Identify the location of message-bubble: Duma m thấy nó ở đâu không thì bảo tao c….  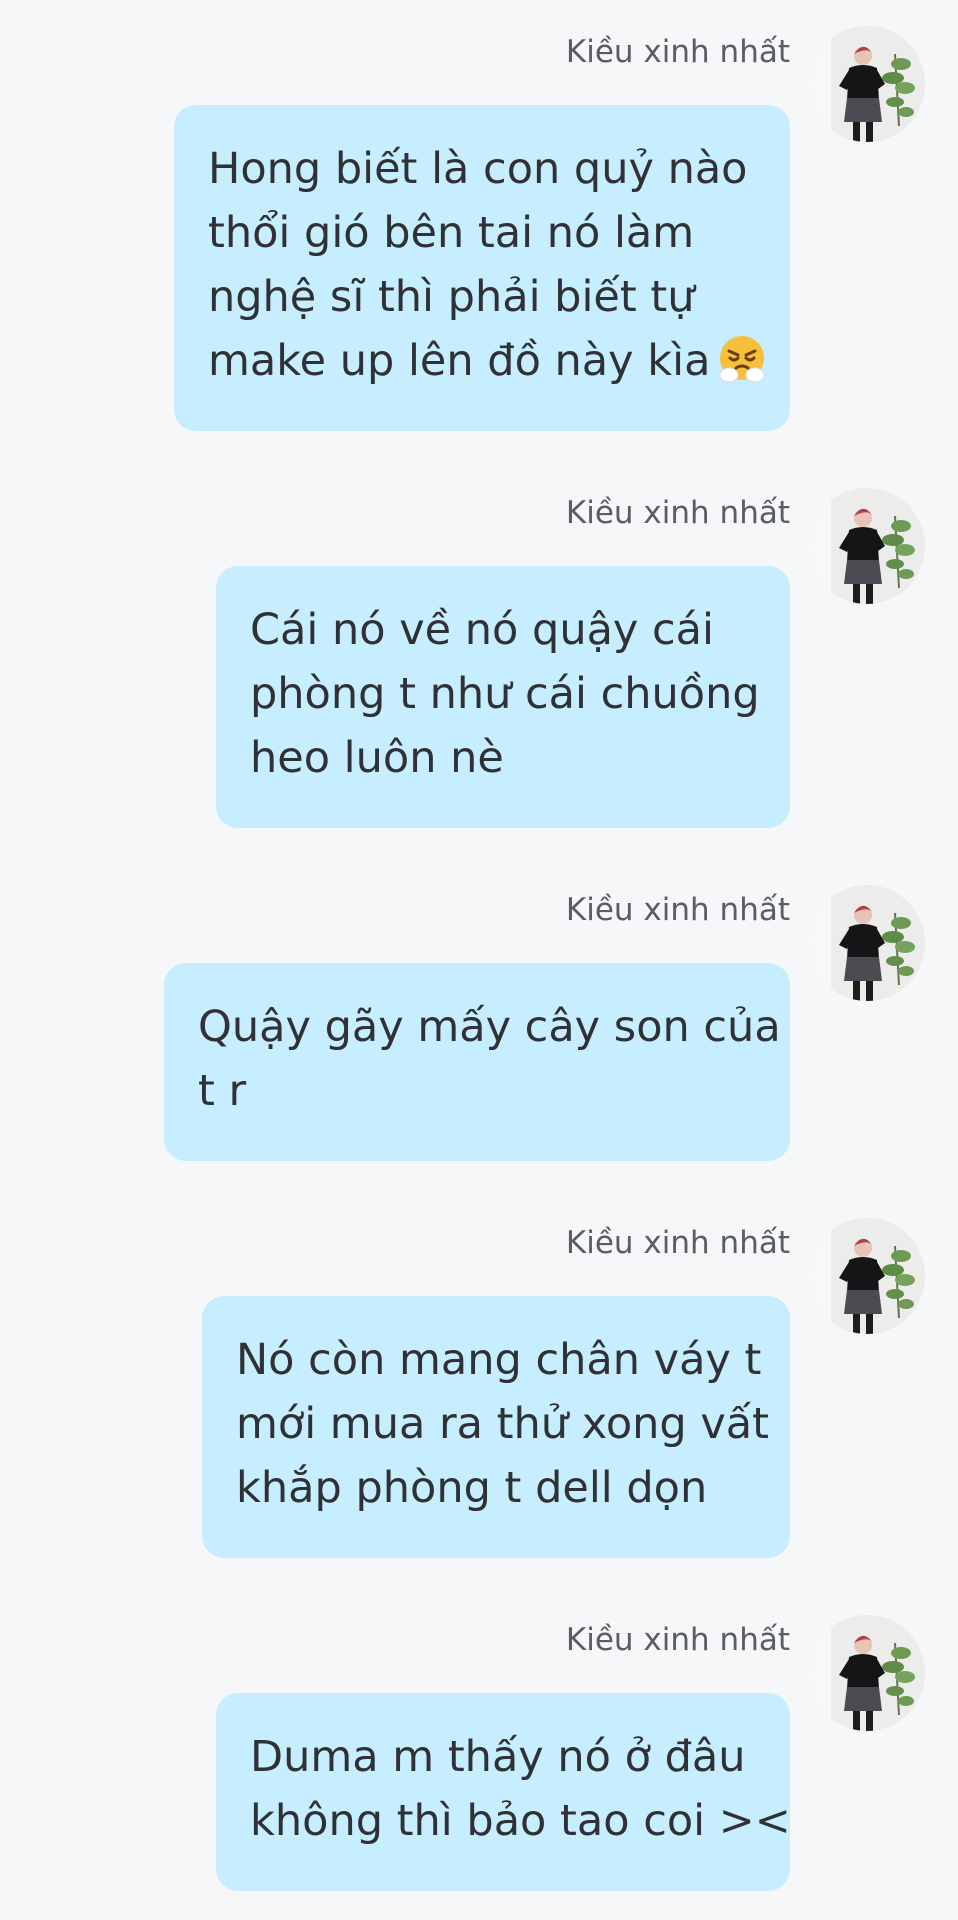
(503, 1792).